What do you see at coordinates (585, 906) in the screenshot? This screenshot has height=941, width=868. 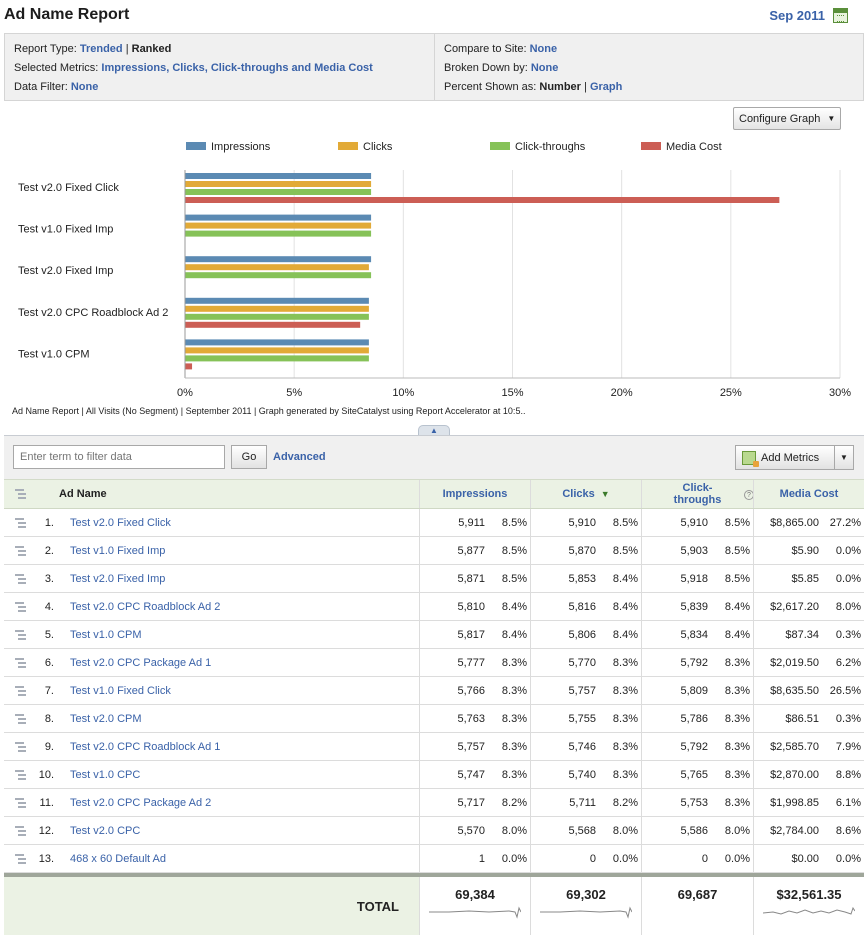 I see `total-clicks: 69,302` at bounding box center [585, 906].